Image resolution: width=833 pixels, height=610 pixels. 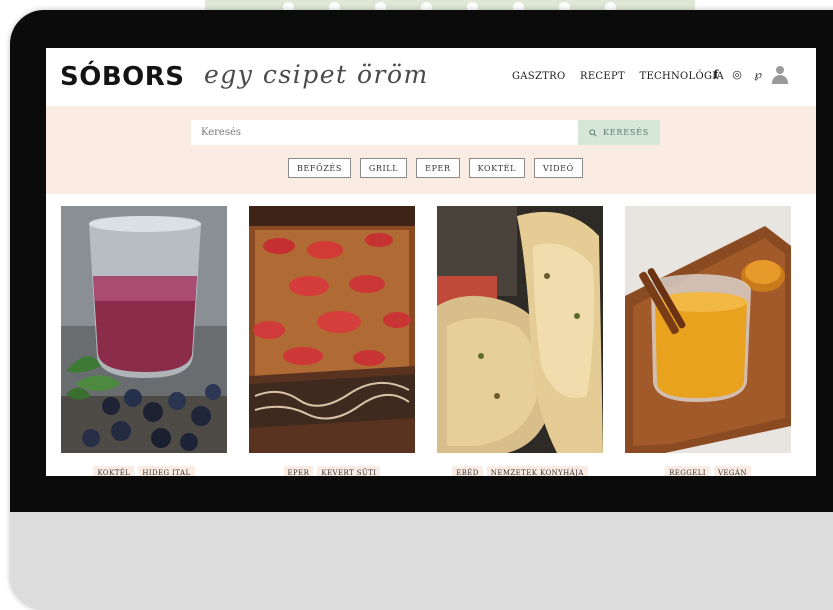 What do you see at coordinates (602, 76) in the screenshot?
I see `nav-item-recept: RECEPT` at bounding box center [602, 76].